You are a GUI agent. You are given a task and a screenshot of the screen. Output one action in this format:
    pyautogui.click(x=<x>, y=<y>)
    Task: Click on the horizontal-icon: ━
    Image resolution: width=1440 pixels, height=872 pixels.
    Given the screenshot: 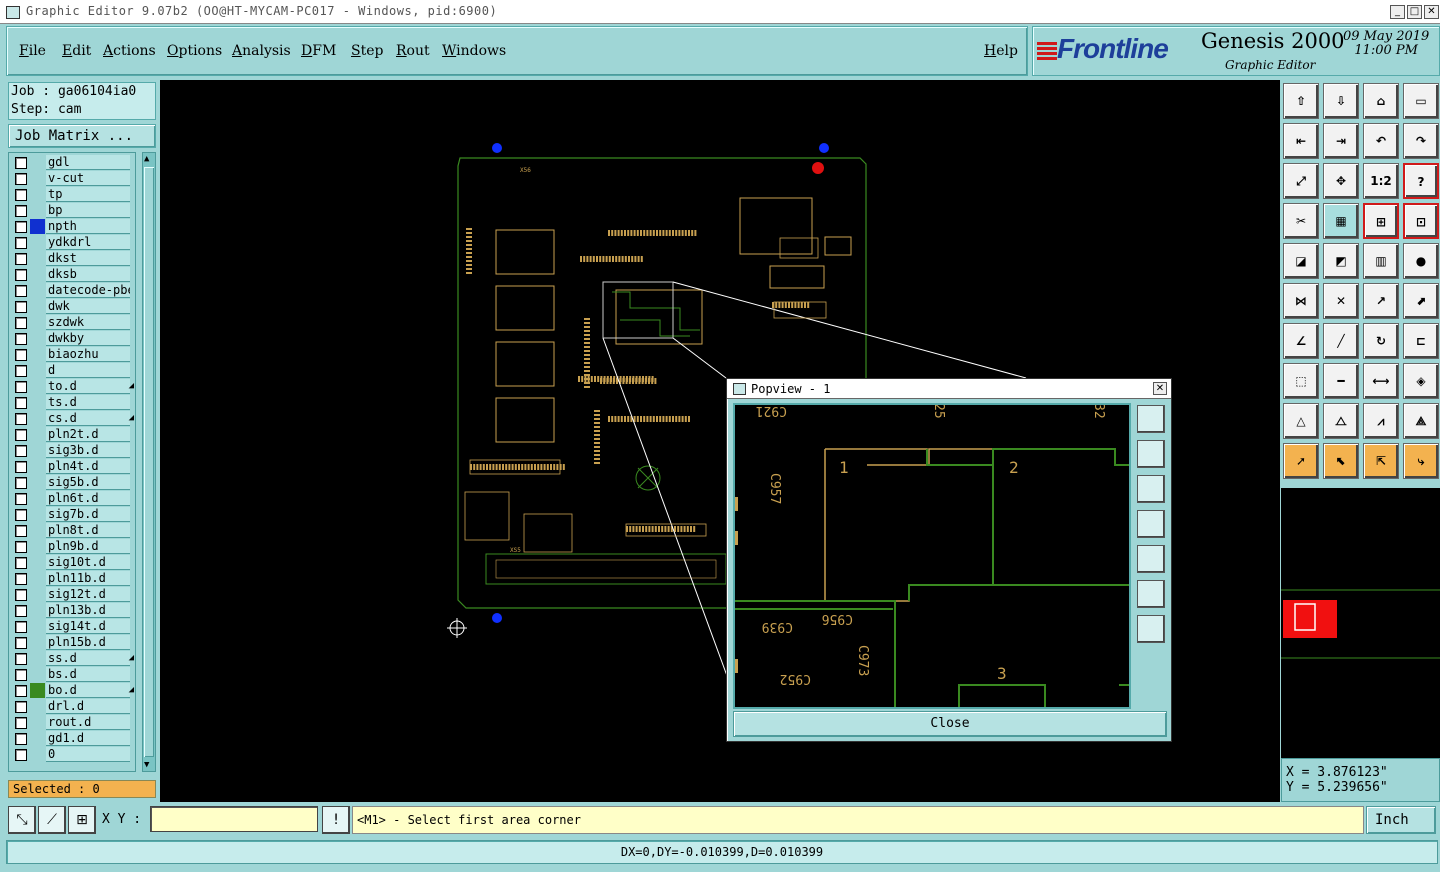 What is the action you would take?
    pyautogui.click(x=1341, y=381)
    